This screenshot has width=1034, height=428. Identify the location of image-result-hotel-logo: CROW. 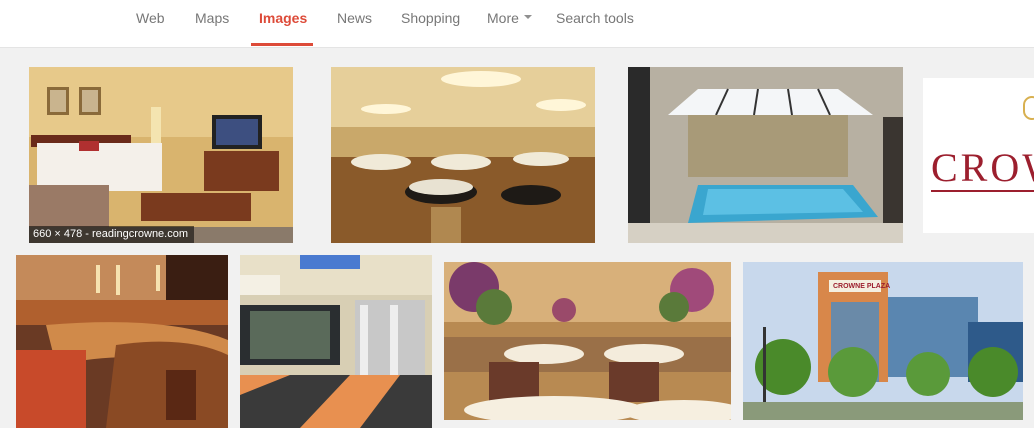
(978, 155).